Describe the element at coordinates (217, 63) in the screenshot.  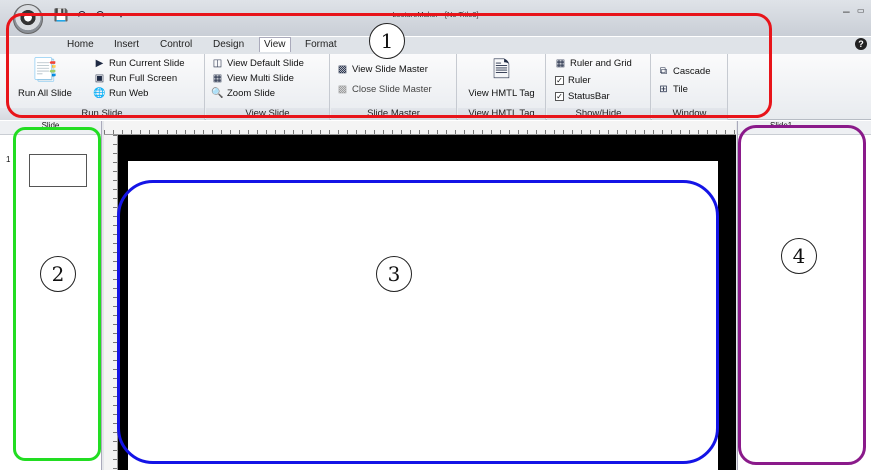
I see `default-view-icon: ◫` at that location.